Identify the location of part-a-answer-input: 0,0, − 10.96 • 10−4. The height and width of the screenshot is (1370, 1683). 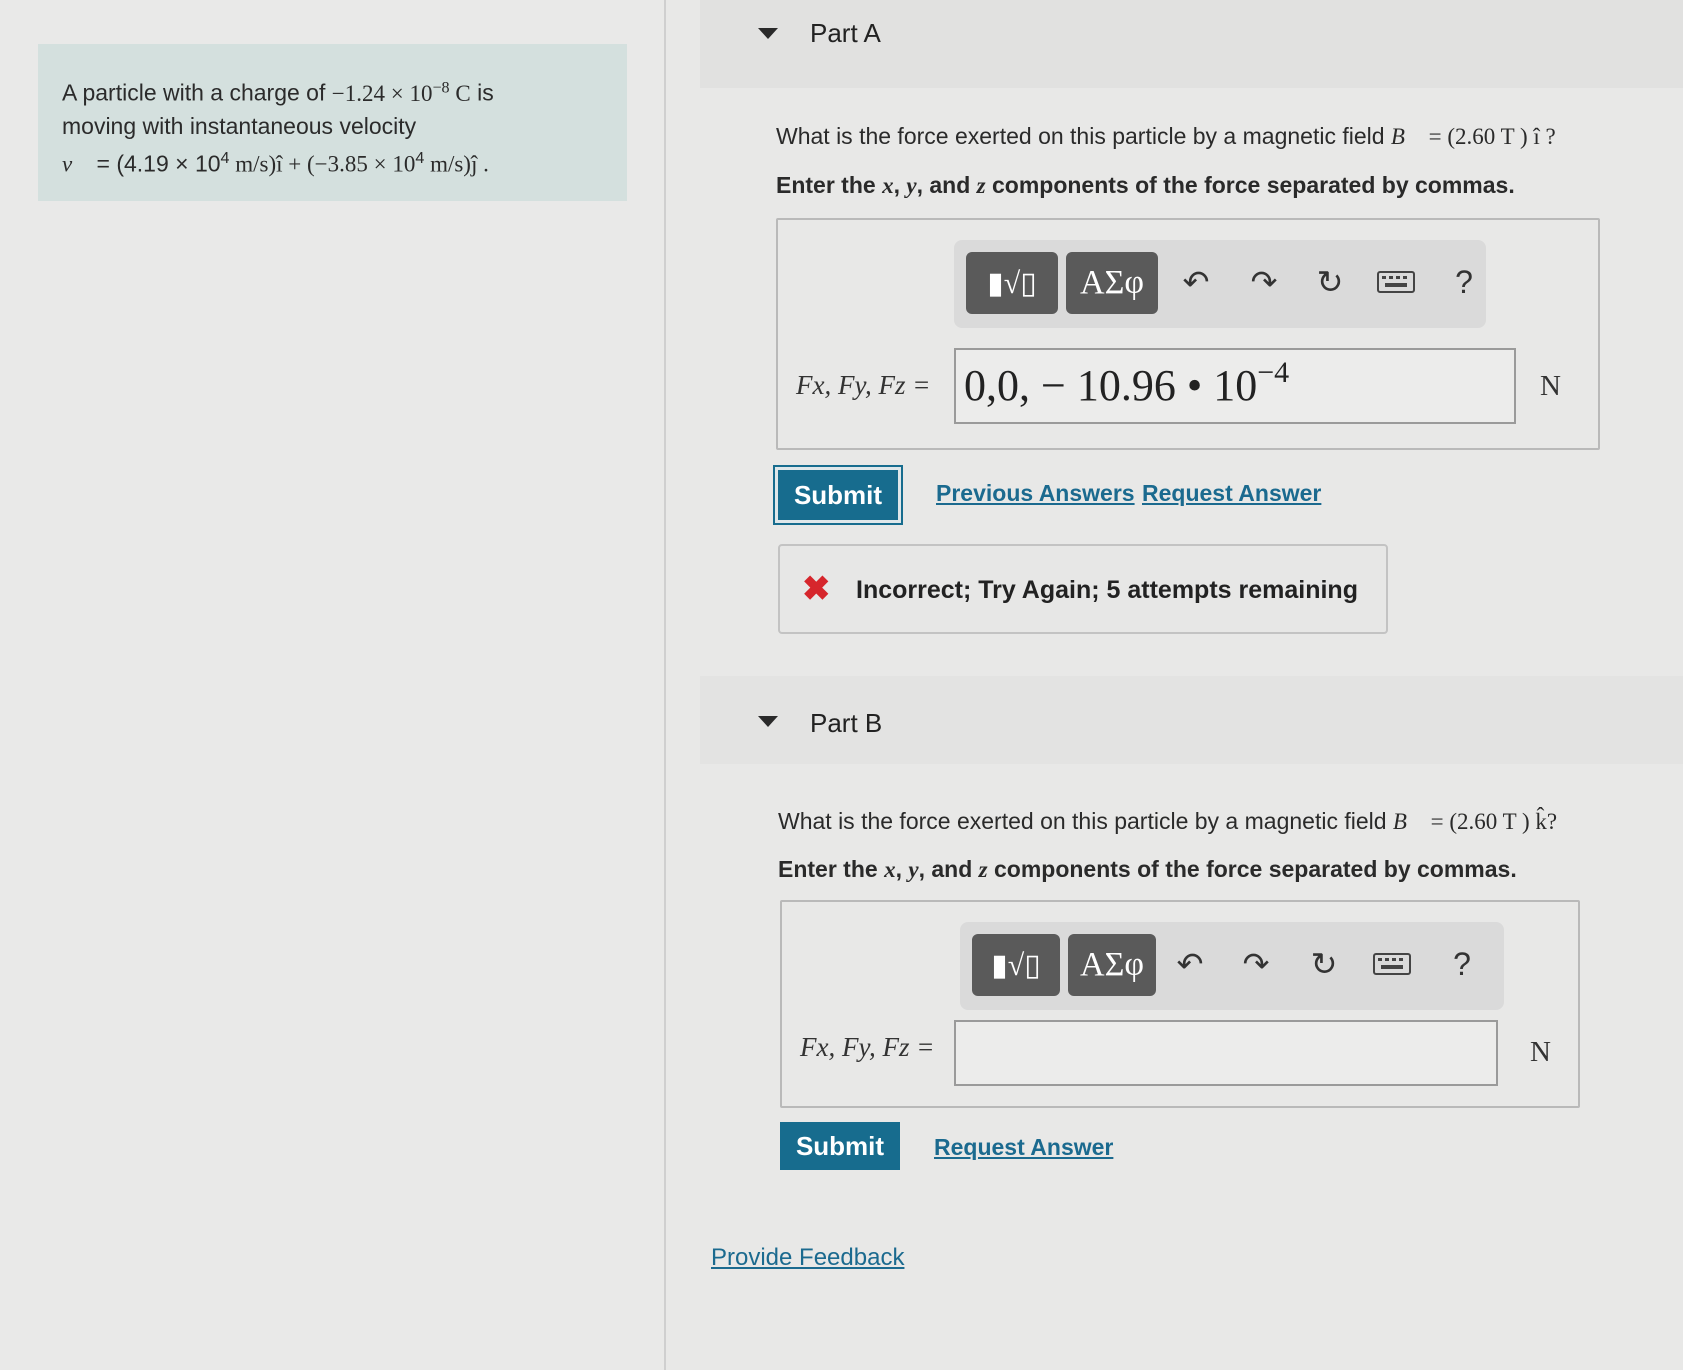
(1235, 386).